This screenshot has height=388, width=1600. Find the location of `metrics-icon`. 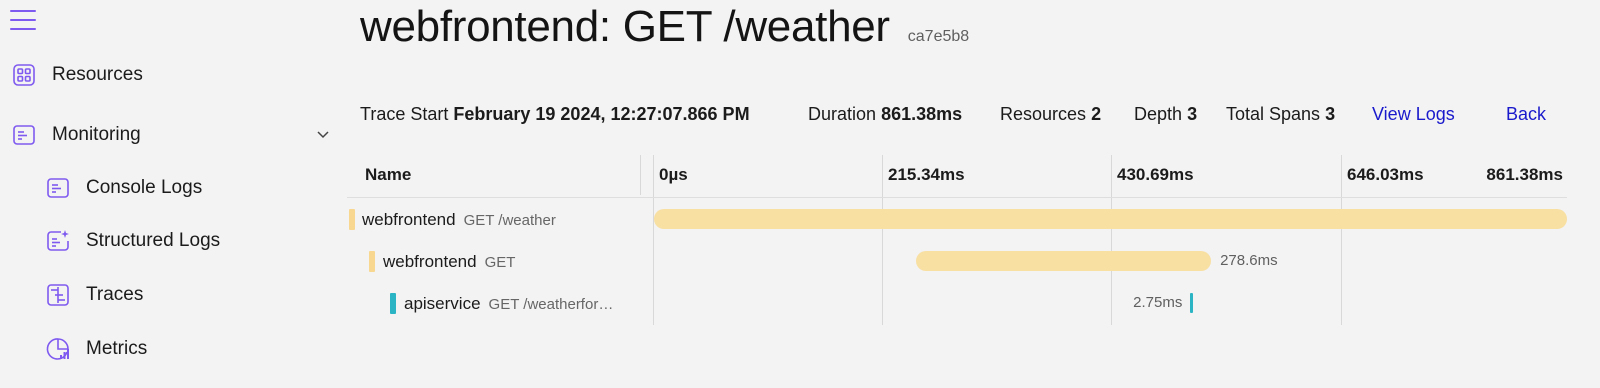

metrics-icon is located at coordinates (58, 349).